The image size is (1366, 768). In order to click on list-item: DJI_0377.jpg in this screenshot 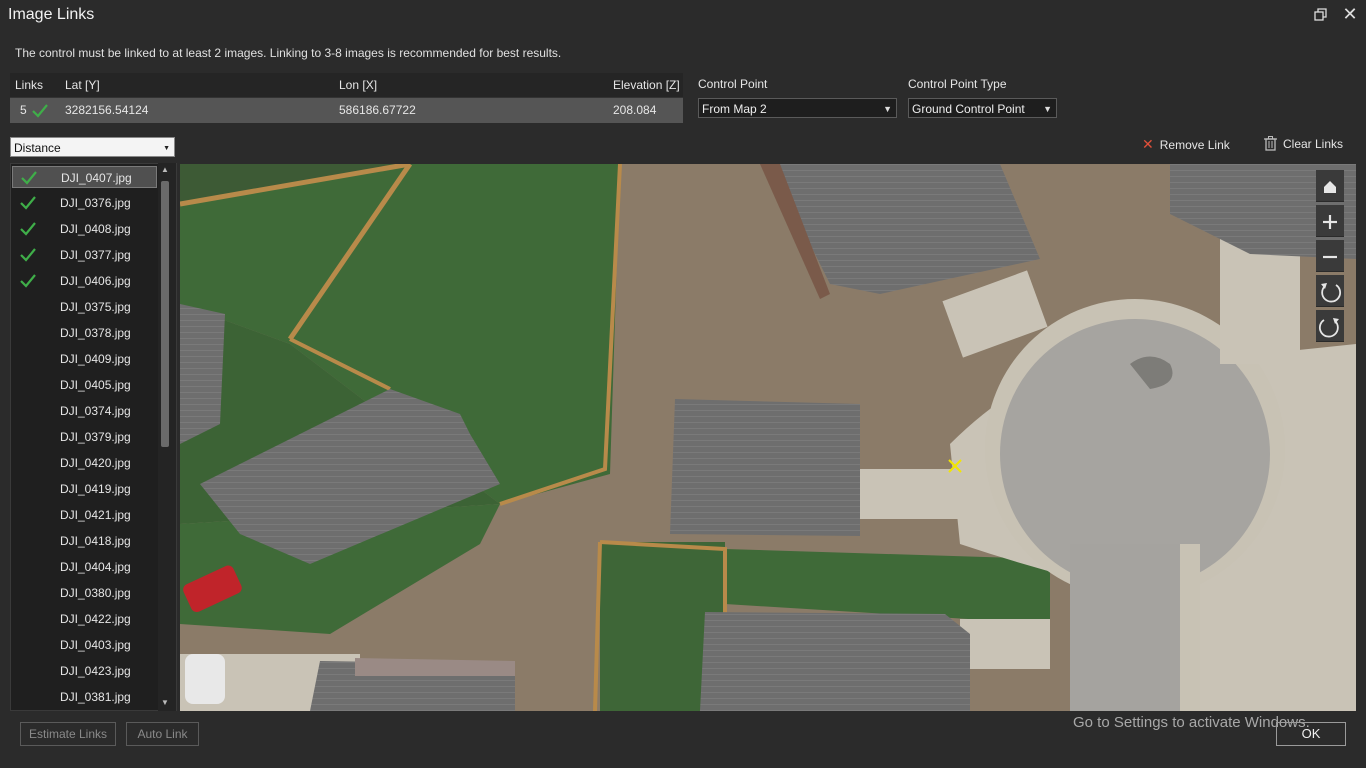, I will do `click(84, 255)`.